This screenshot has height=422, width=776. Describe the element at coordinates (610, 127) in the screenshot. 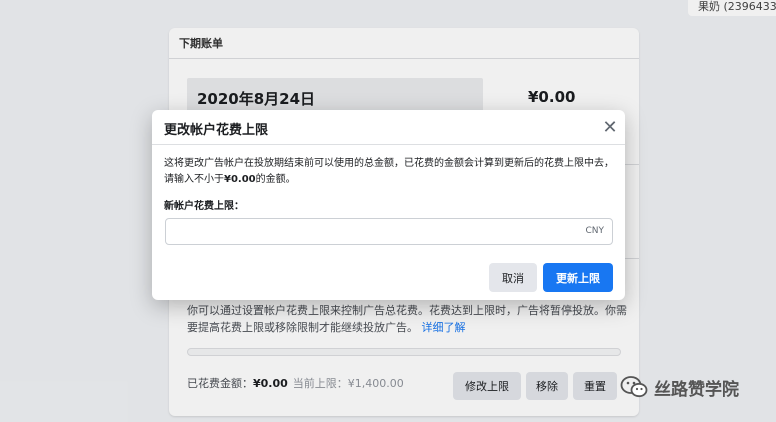

I see `close-icon: ✕` at that location.